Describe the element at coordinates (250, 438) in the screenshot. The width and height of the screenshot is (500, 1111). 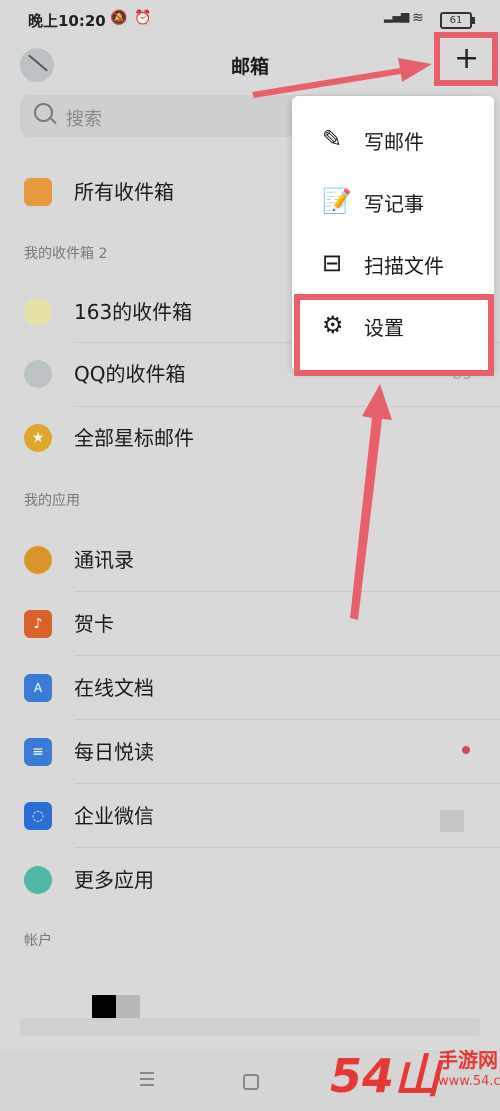
I see `list-item-starred: ★ 全部星标邮件` at that location.